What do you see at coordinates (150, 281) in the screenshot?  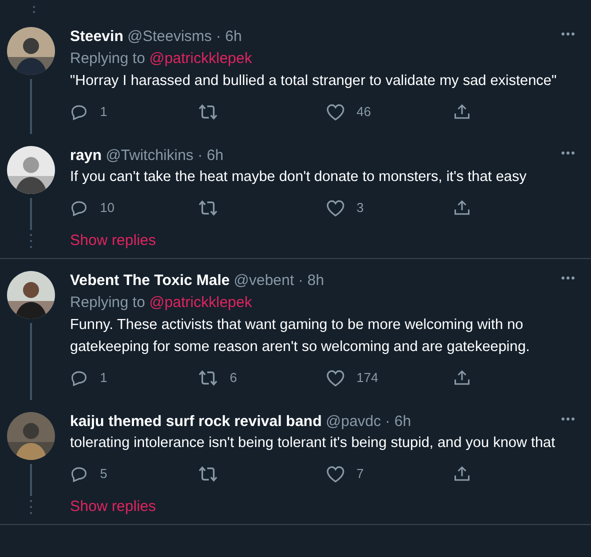 I see `user-name: Vebent The Toxic Male` at bounding box center [150, 281].